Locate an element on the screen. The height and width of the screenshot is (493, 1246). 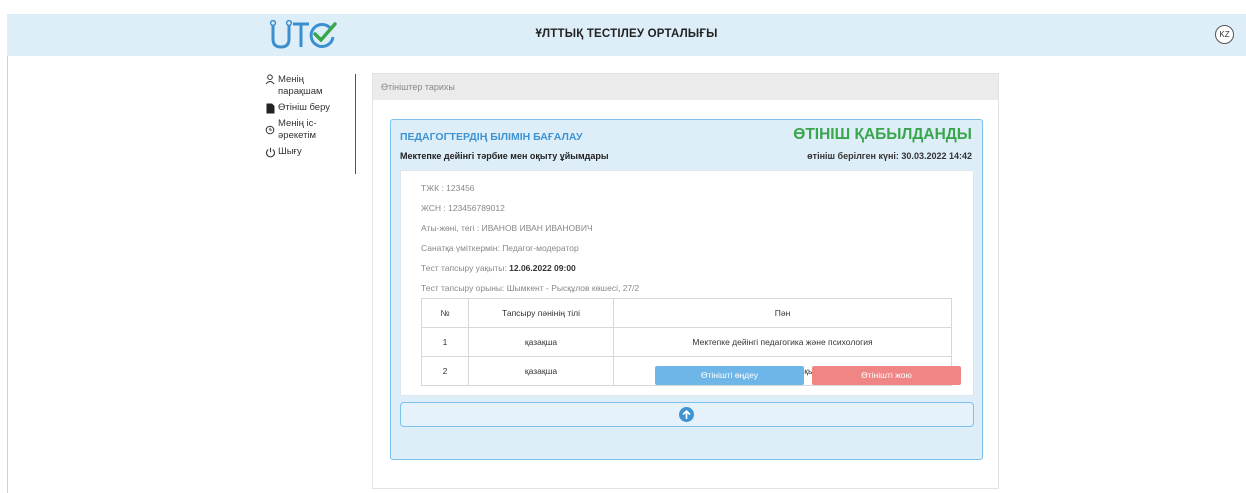
arrow-up-circle-icon is located at coordinates (686, 414).